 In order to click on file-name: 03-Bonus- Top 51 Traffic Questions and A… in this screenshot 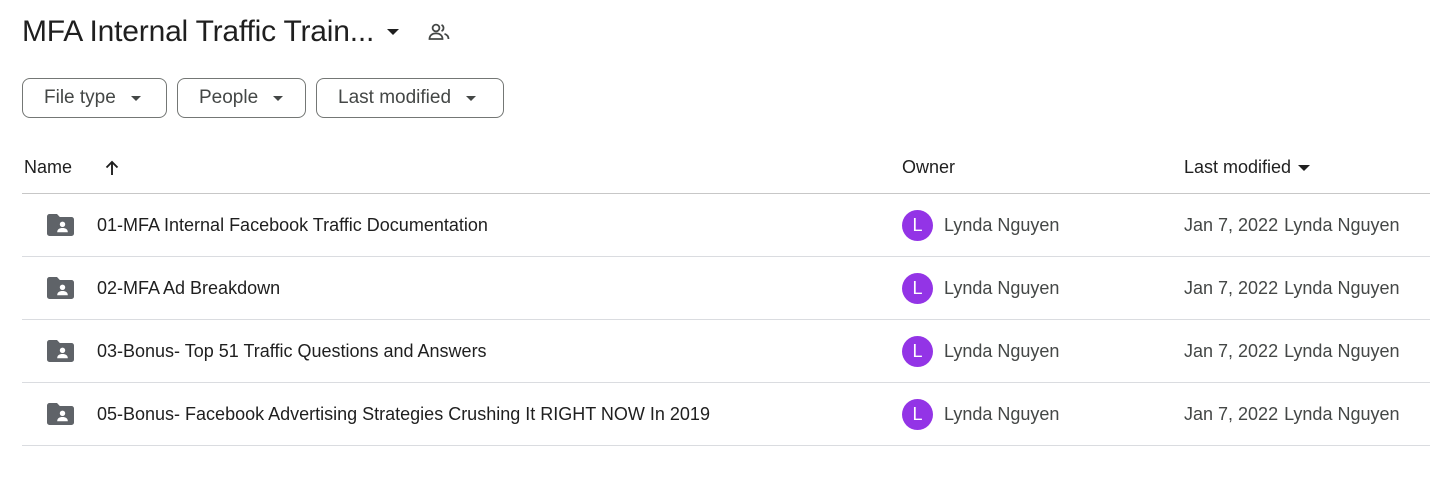, I will do `click(292, 350)`.